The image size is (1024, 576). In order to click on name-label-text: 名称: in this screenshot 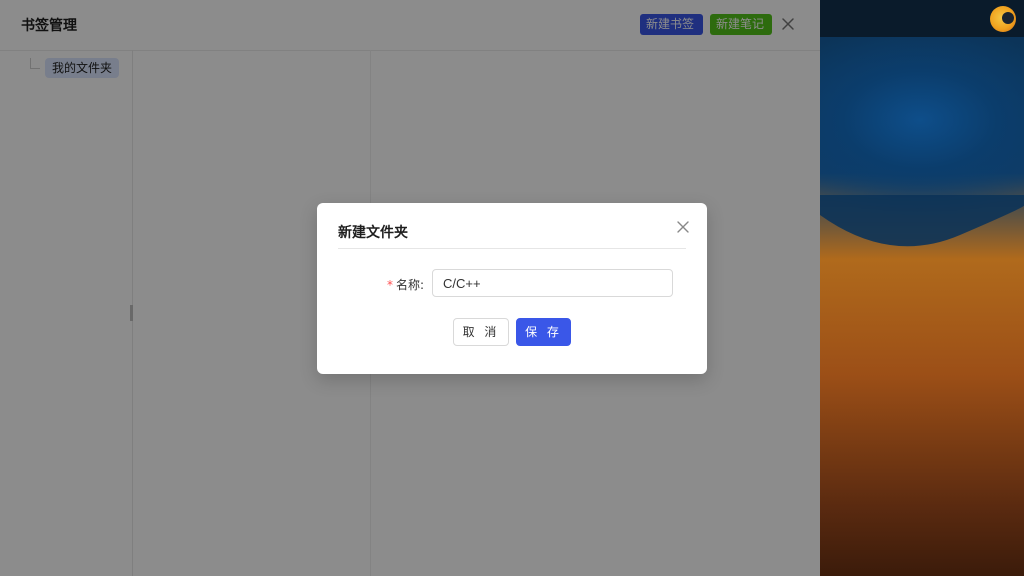, I will do `click(410, 285)`.